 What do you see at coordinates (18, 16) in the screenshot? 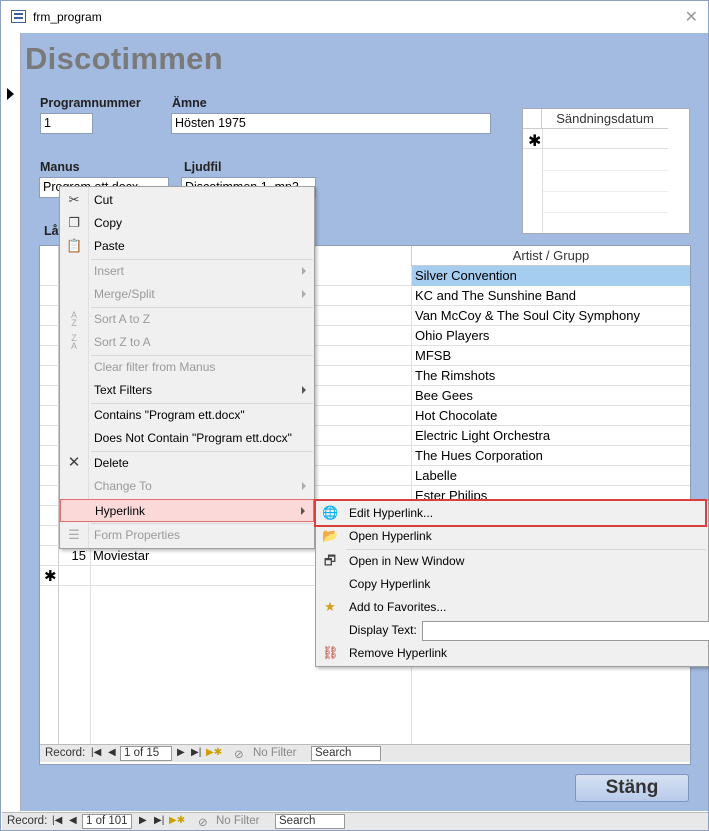
I see `form-icon` at bounding box center [18, 16].